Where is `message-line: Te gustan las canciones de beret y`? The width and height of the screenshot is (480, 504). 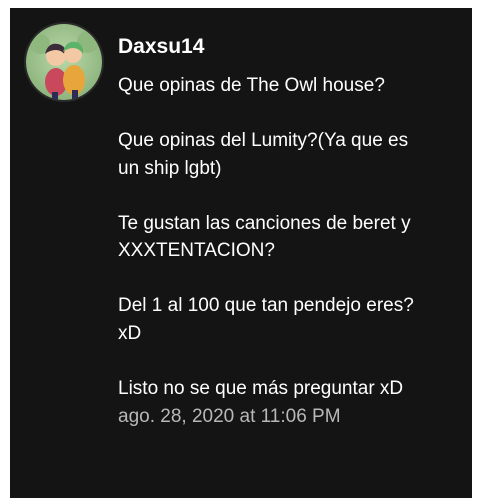 message-line: Te gustan las canciones de beret y is located at coordinates (264, 223).